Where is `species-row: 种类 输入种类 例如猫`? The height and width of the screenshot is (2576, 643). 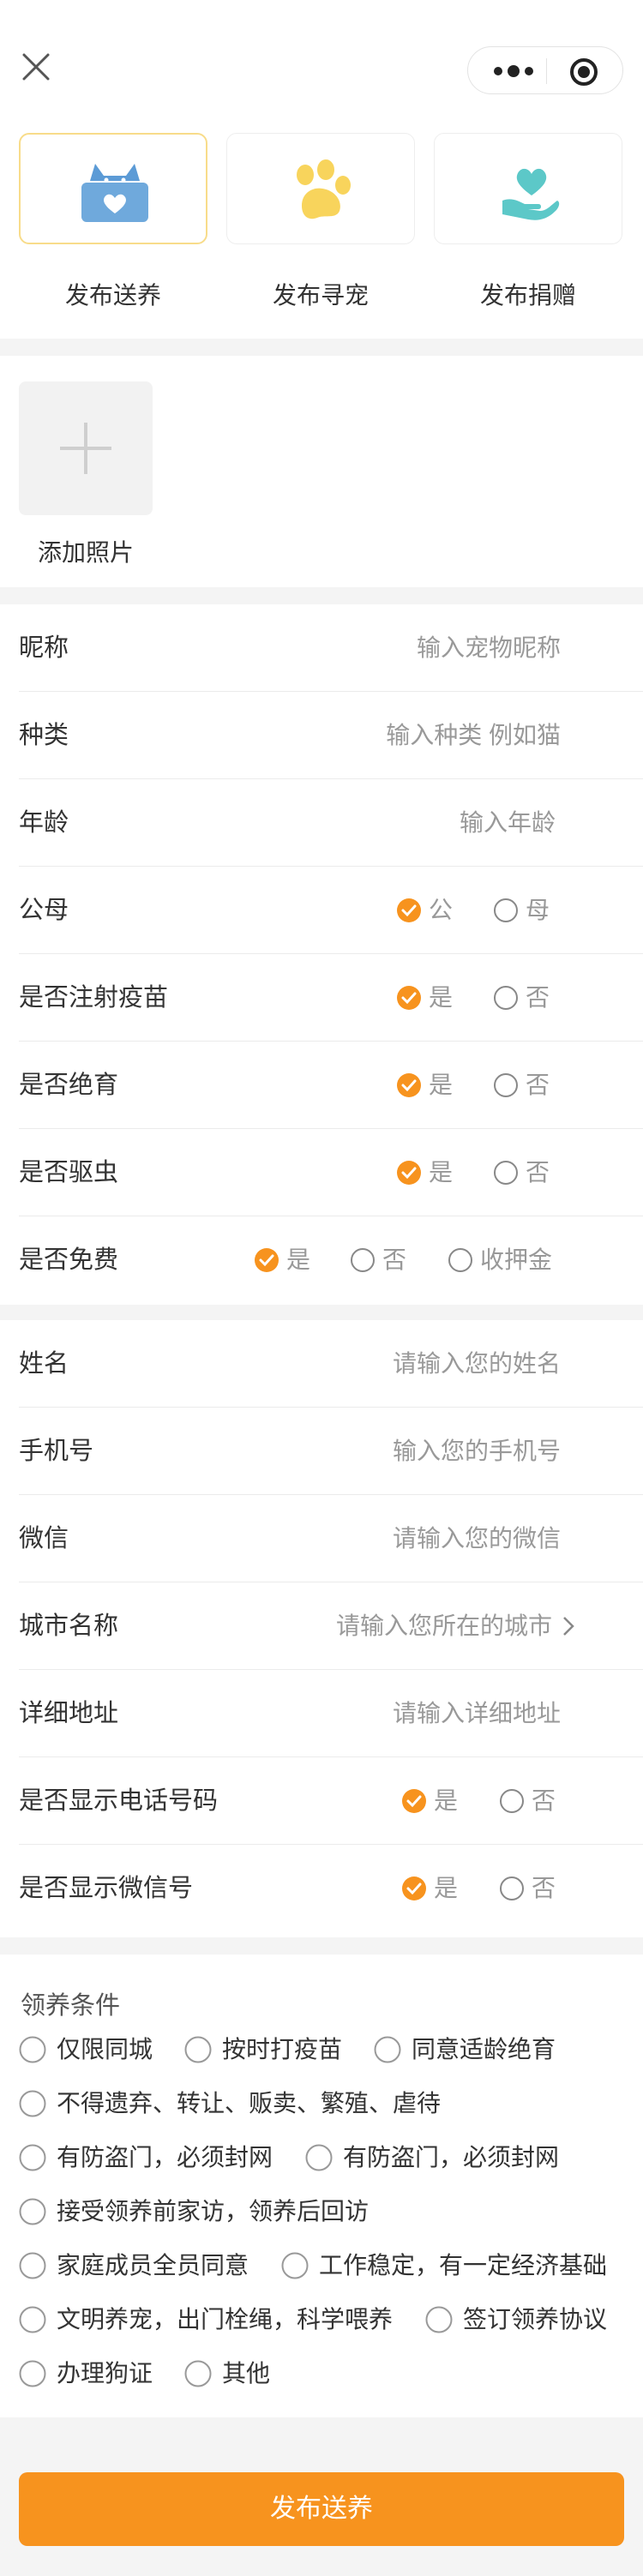 species-row: 种类 输入种类 例如猫 is located at coordinates (331, 735).